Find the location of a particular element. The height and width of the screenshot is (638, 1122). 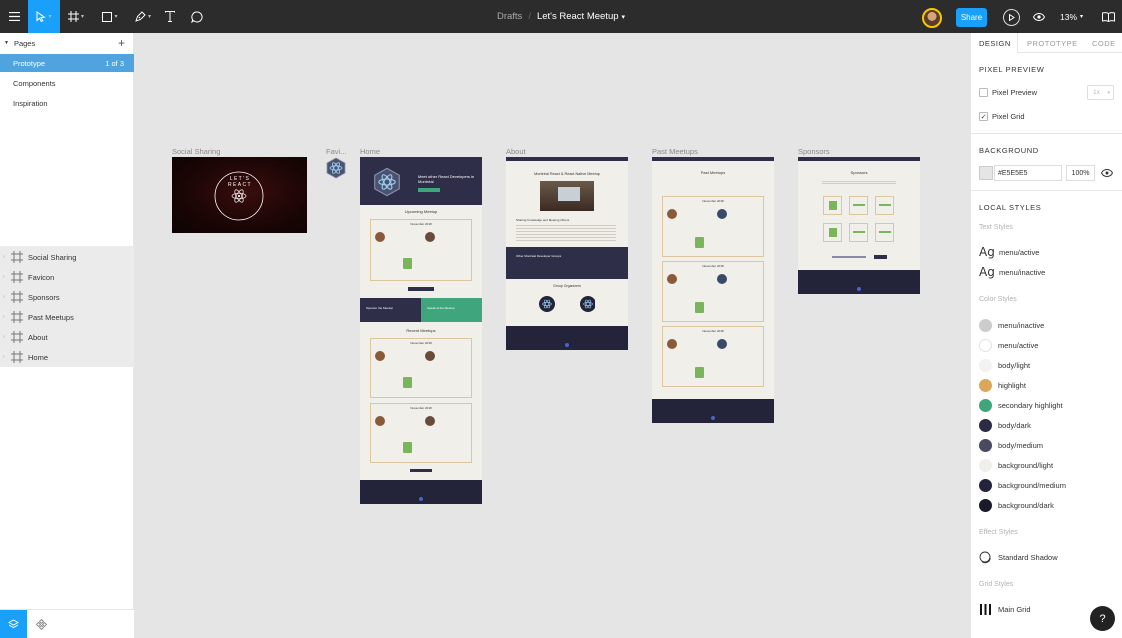

color-style-row: background/medium is located at coordinates (1049, 485).